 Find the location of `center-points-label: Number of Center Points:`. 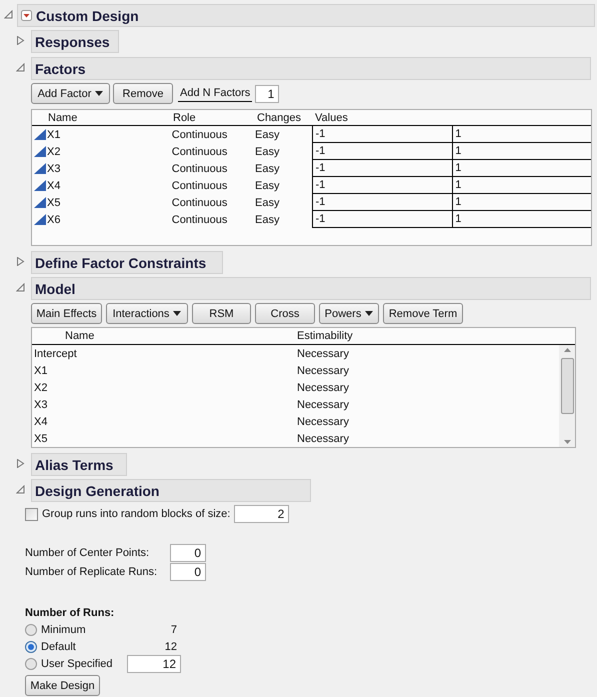

center-points-label: Number of Center Points: is located at coordinates (87, 553).